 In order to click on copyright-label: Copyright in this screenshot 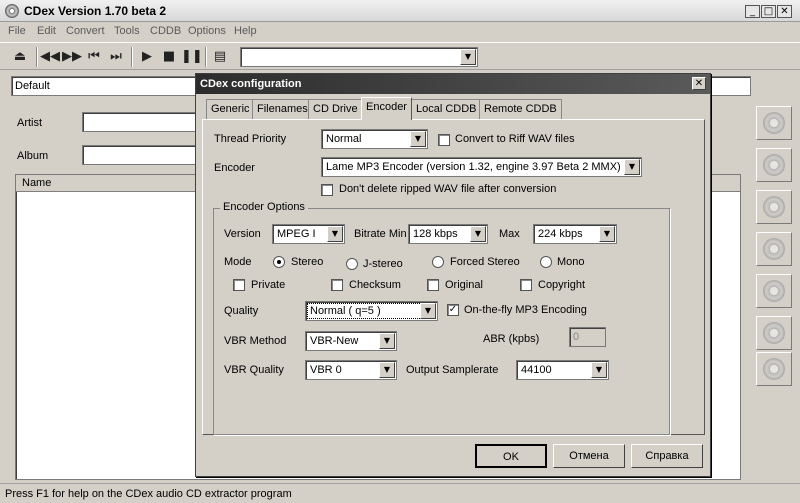, I will do `click(562, 285)`.